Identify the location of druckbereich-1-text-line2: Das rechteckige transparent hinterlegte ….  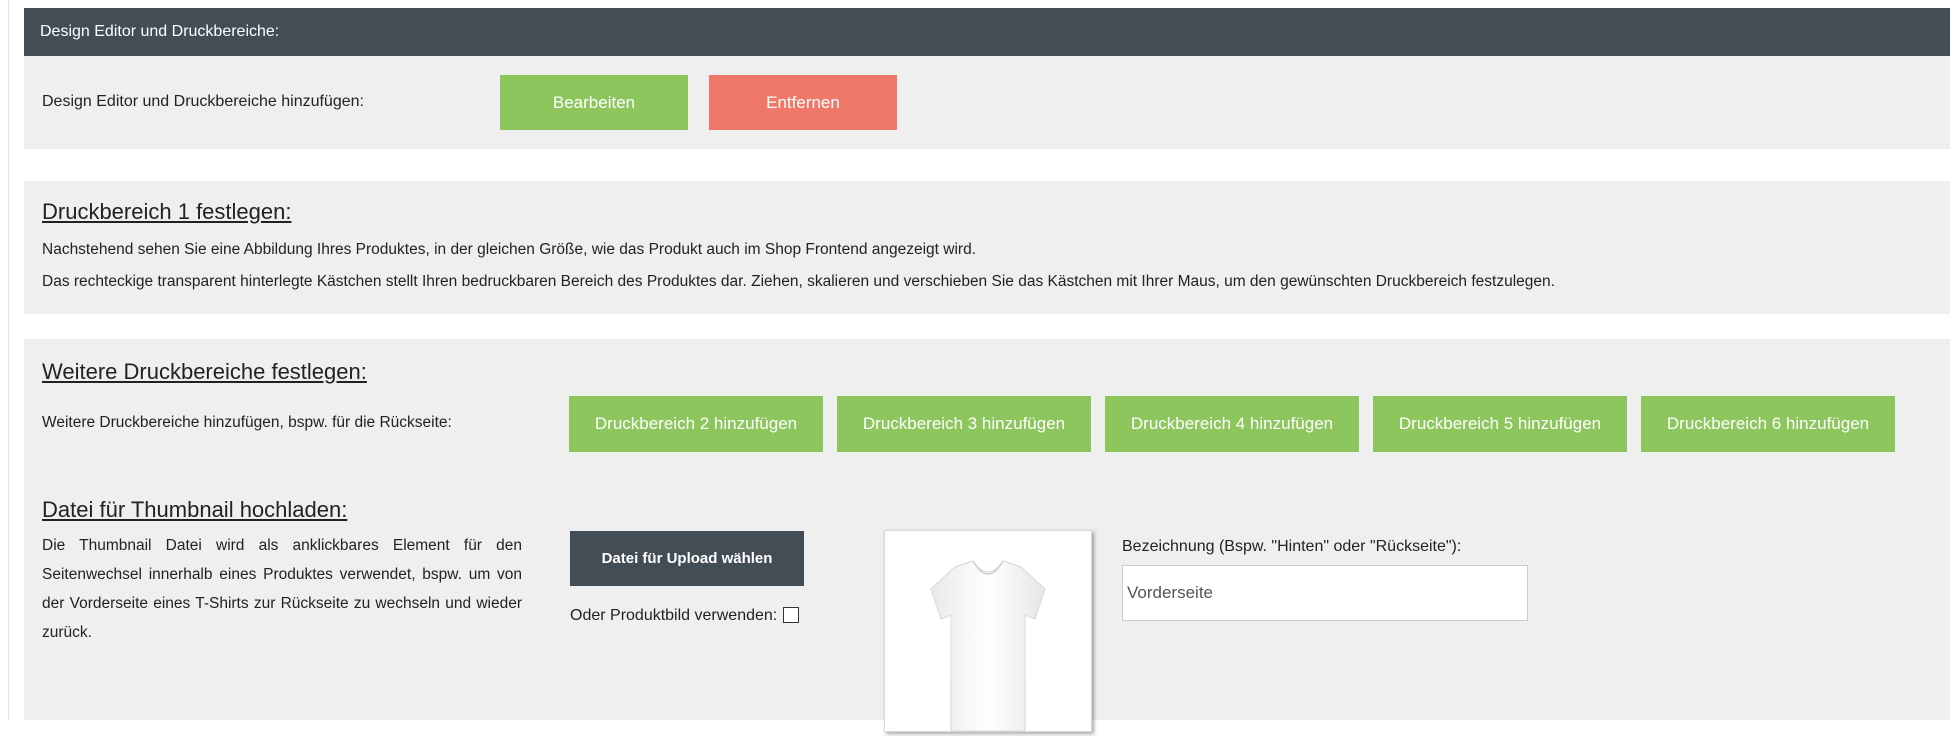
(798, 281).